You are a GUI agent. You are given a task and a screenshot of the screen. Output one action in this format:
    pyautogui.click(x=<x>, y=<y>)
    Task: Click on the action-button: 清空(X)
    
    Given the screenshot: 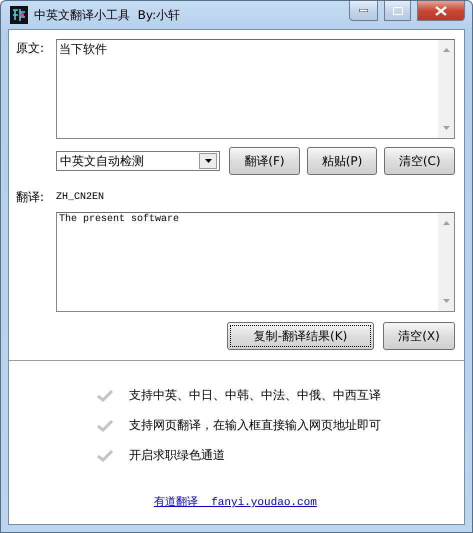 What is the action you would take?
    pyautogui.click(x=419, y=336)
    